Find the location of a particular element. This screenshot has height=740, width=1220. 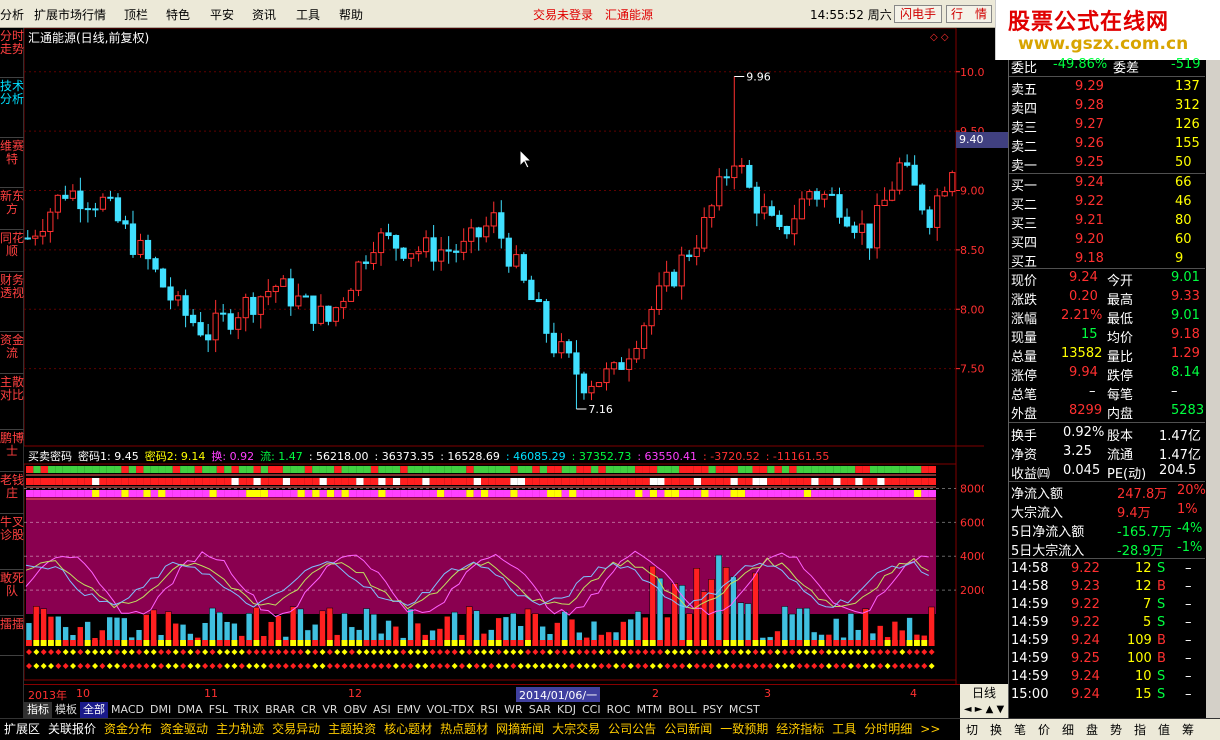

bottom-right-tab-5: 盘 is located at coordinates (1092, 729).